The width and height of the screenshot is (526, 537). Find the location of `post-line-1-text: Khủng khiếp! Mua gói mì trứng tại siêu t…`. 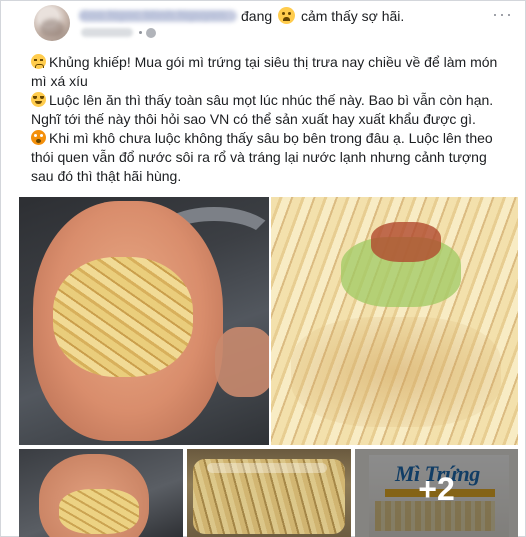

post-line-1-text: Khủng khiếp! Mua gói mì trứng tại siêu t… is located at coordinates (264, 71).